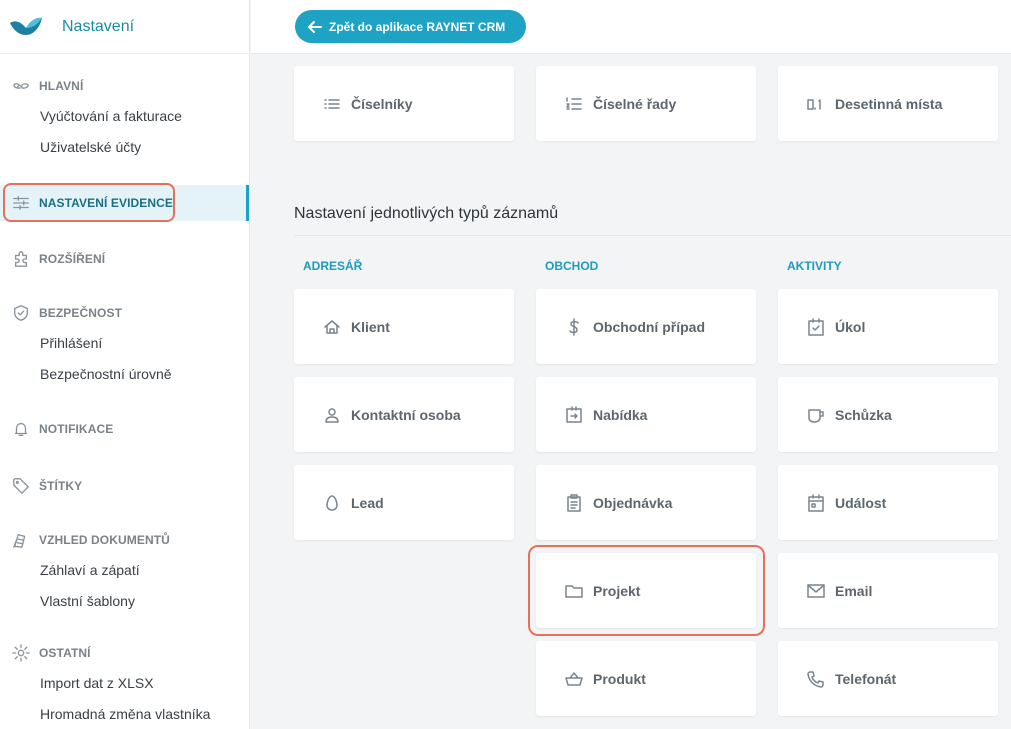  What do you see at coordinates (21, 86) in the screenshot?
I see `hands-icon` at bounding box center [21, 86].